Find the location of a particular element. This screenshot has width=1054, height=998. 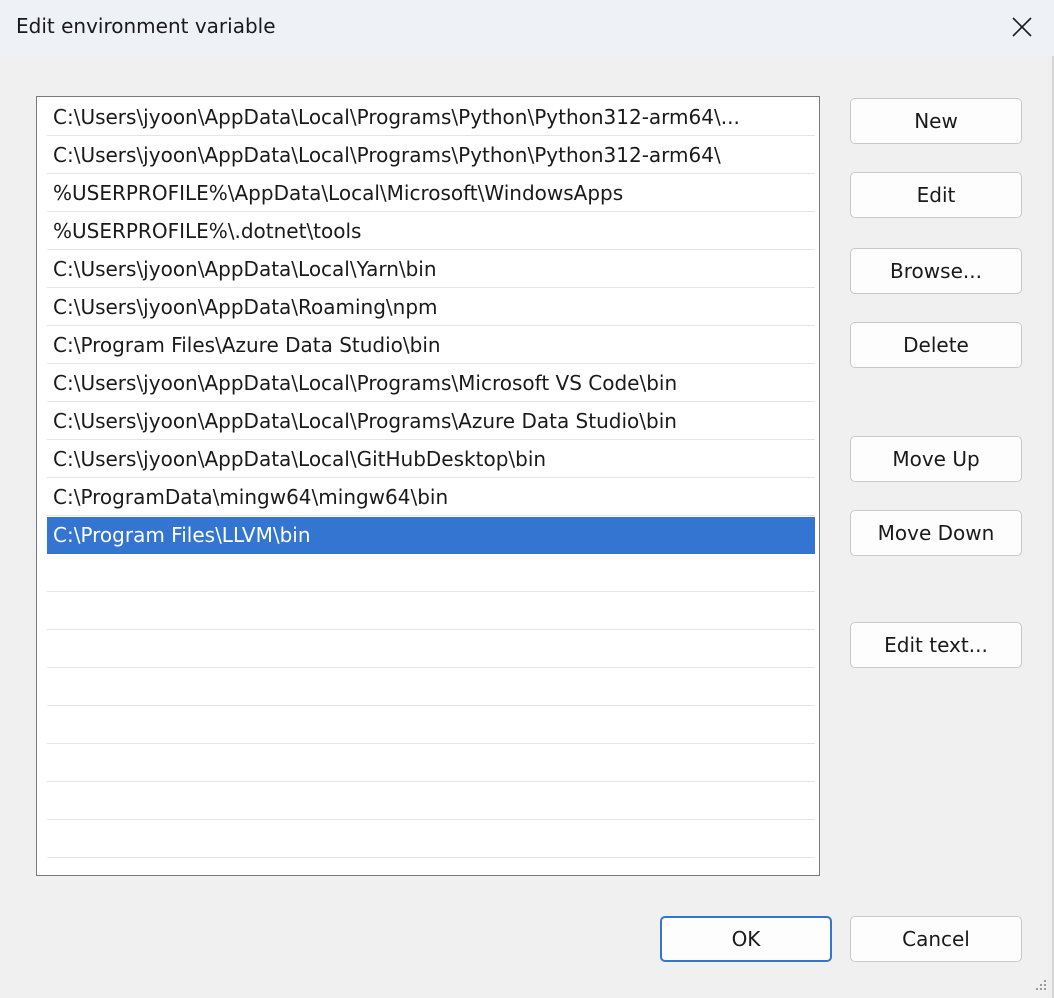

edit-button: Edit is located at coordinates (936, 195).